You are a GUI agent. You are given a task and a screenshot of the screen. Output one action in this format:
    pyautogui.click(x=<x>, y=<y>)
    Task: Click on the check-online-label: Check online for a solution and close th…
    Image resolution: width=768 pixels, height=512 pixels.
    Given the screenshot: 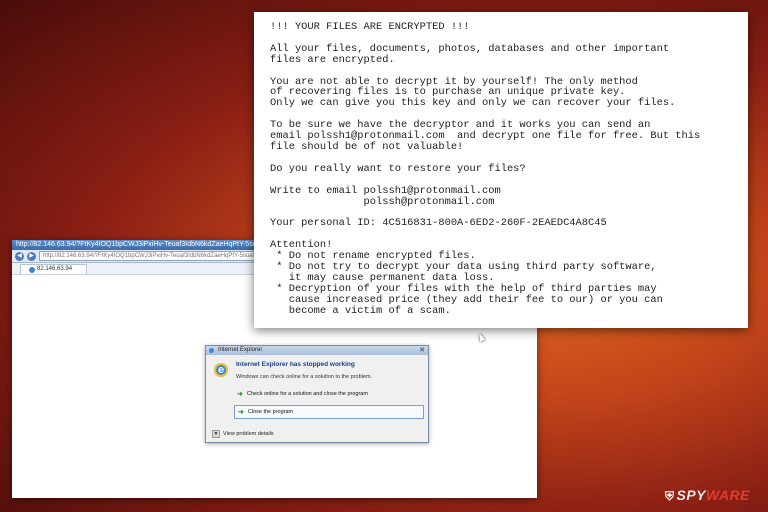 What is the action you would take?
    pyautogui.click(x=307, y=394)
    